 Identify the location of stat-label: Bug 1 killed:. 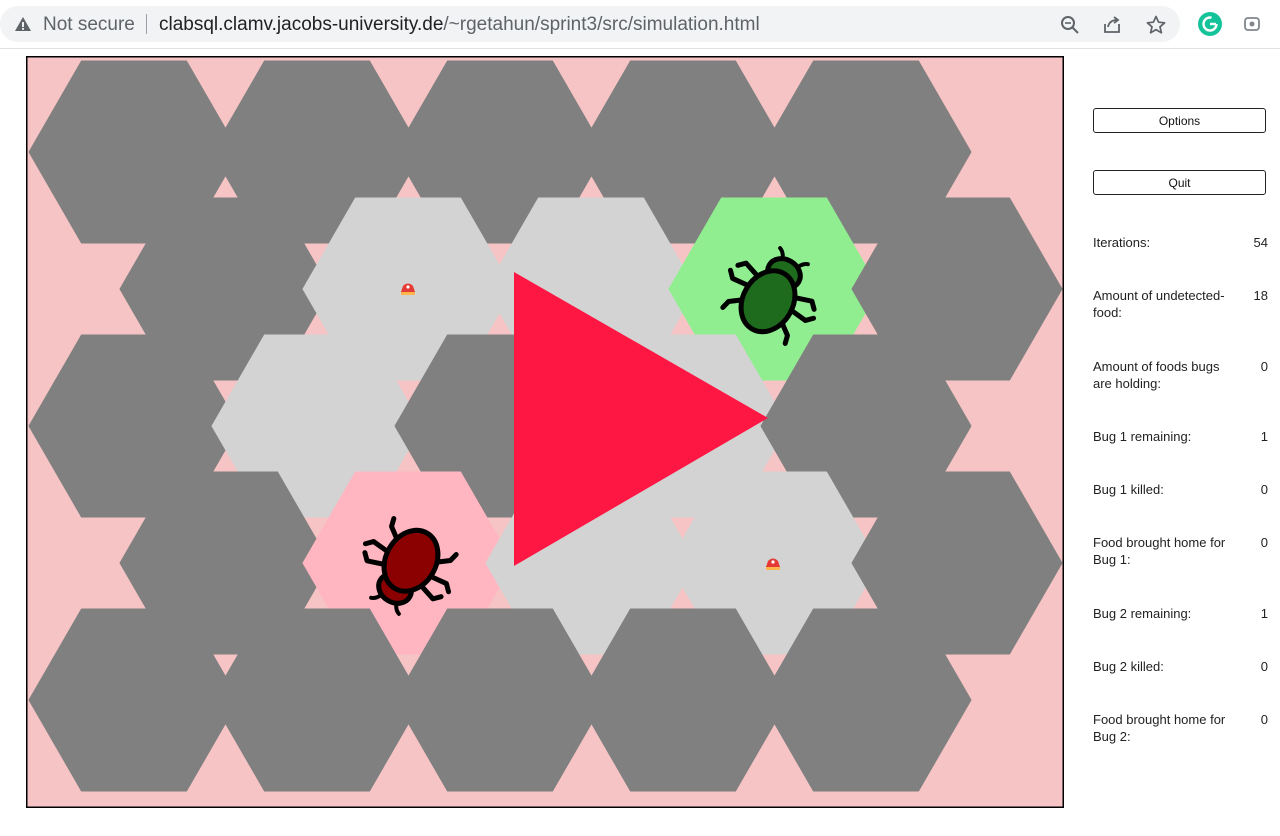
(1128, 489).